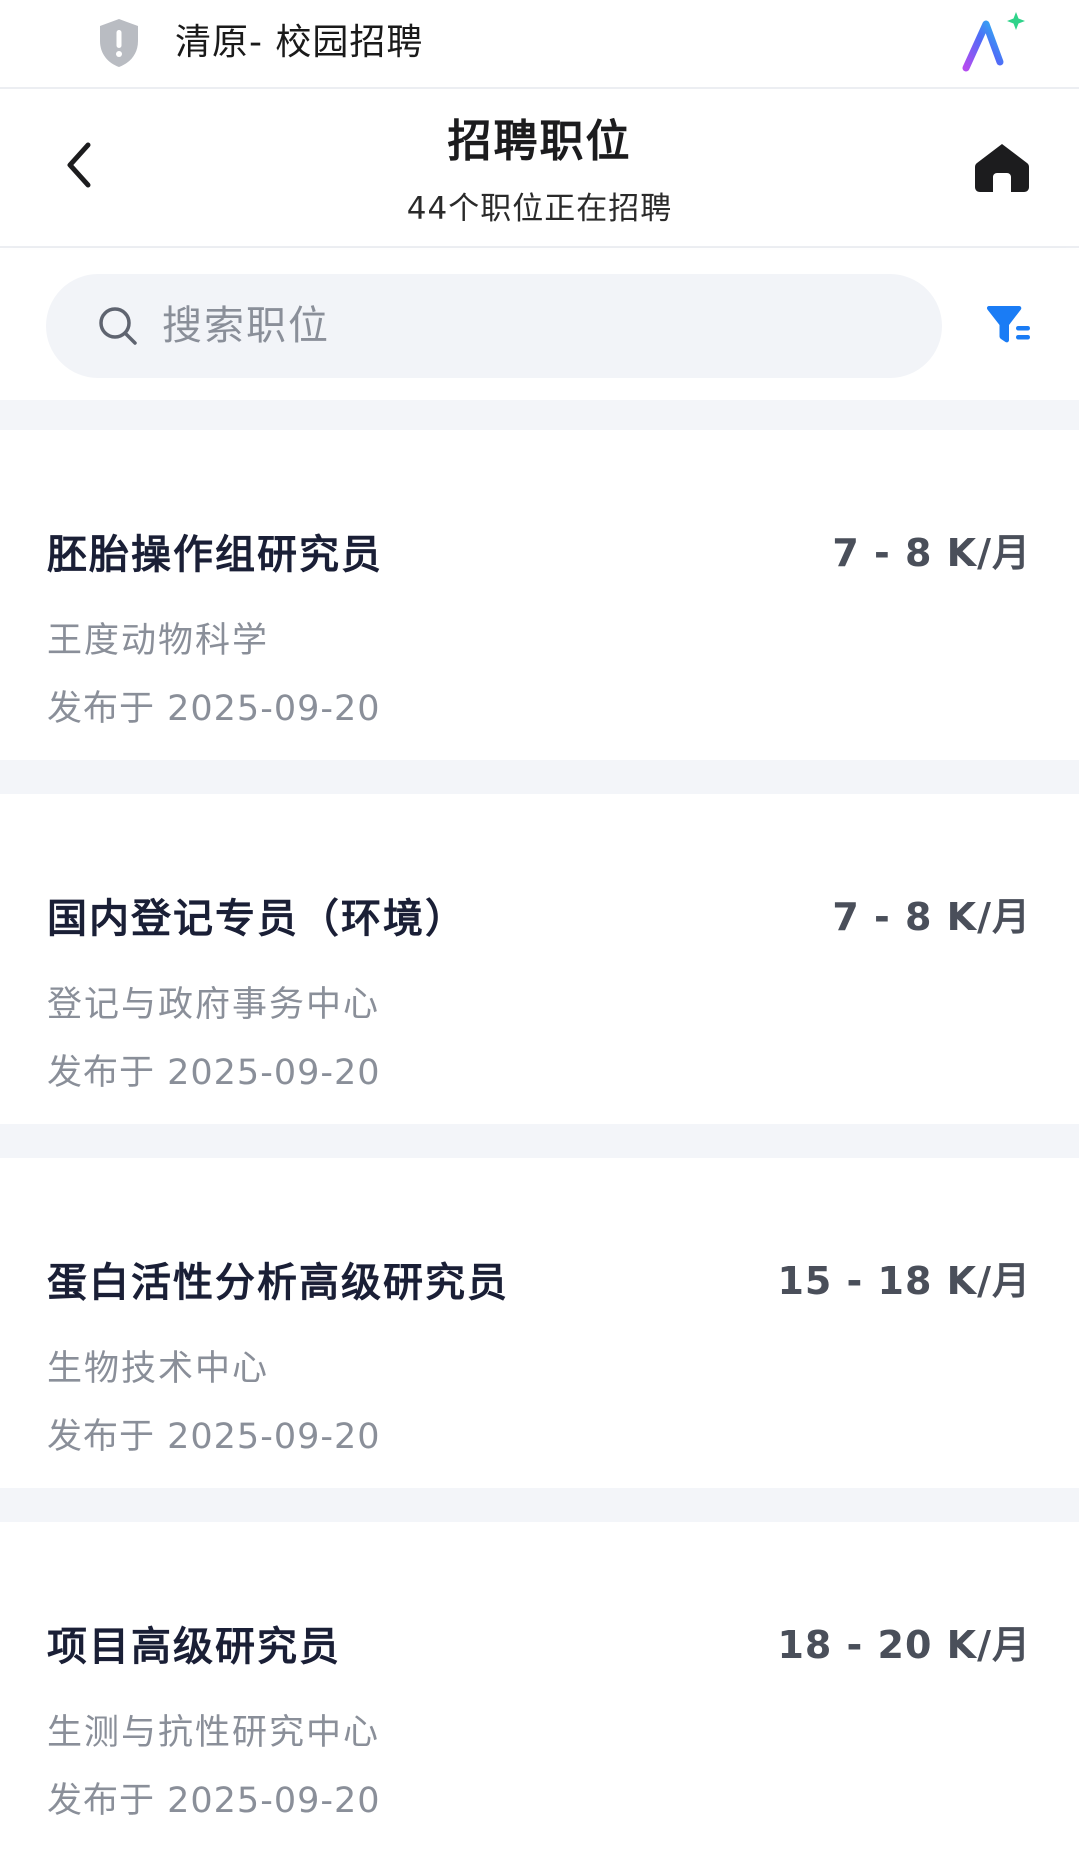  What do you see at coordinates (1002, 167) in the screenshot?
I see `home-icon` at bounding box center [1002, 167].